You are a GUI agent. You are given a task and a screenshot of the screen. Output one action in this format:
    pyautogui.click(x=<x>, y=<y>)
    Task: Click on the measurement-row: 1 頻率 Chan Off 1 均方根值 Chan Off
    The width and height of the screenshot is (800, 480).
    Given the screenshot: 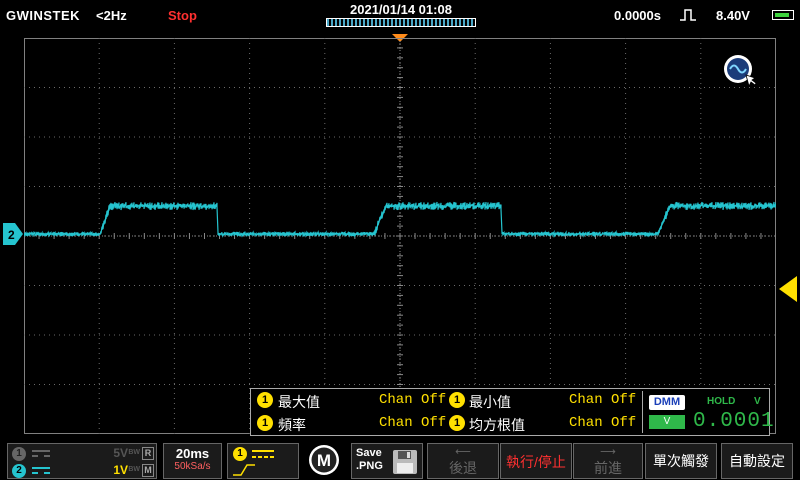 What is the action you would take?
    pyautogui.click(x=447, y=424)
    